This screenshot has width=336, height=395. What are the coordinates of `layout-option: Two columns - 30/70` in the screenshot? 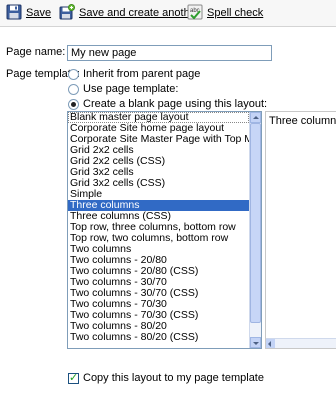 It's located at (158, 282).